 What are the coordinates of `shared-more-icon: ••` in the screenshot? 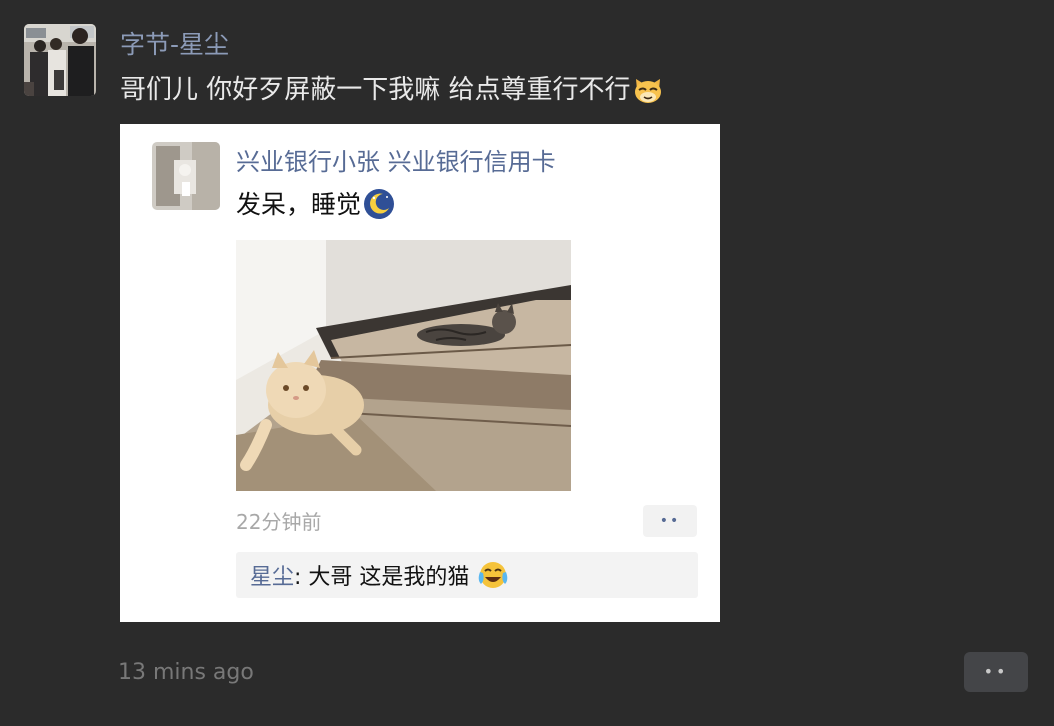 It's located at (670, 521).